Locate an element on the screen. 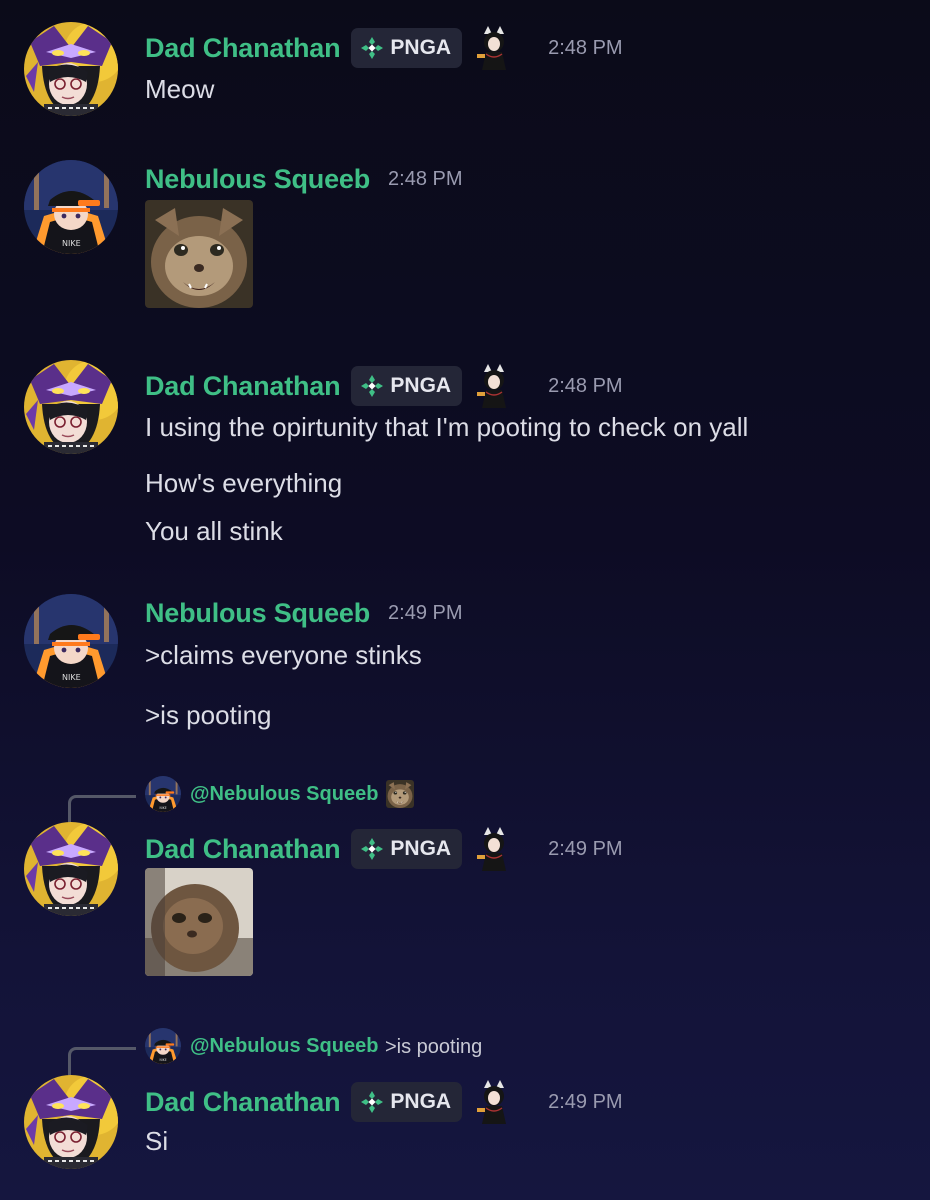 Image resolution: width=930 pixels, height=1200 pixels. message-text: Meow is located at coordinates (180, 89).